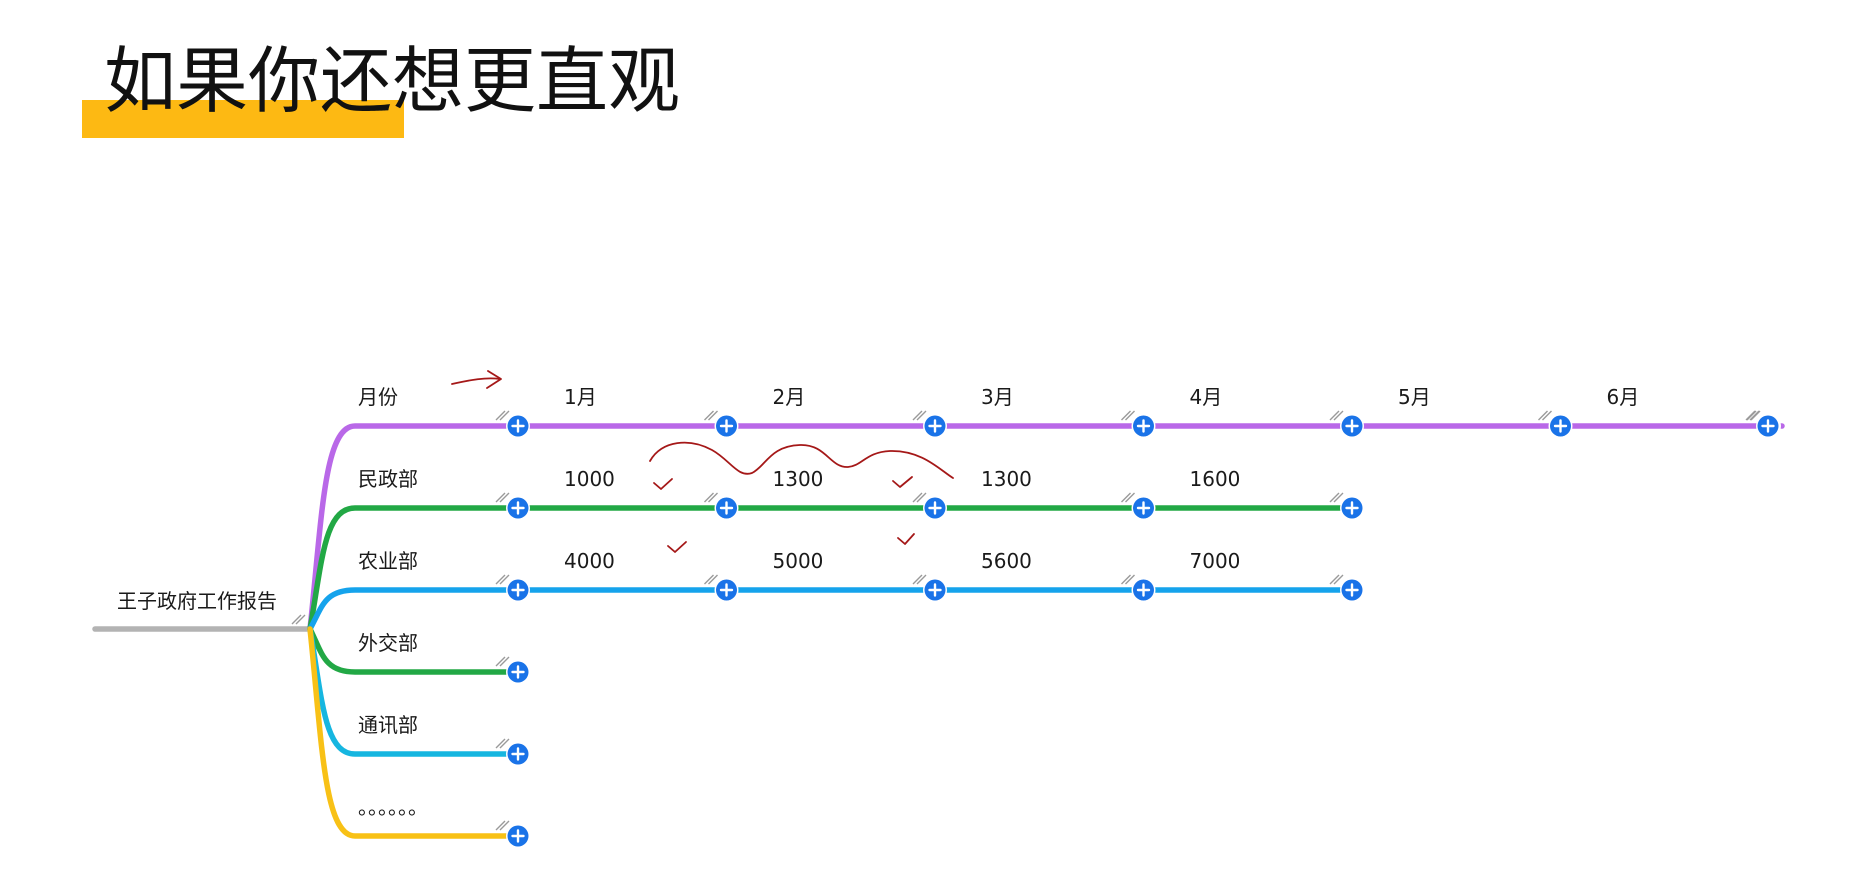 The image size is (1859, 869). Describe the element at coordinates (1206, 397) in the screenshot. I see `cell-month-4: 4月` at that location.